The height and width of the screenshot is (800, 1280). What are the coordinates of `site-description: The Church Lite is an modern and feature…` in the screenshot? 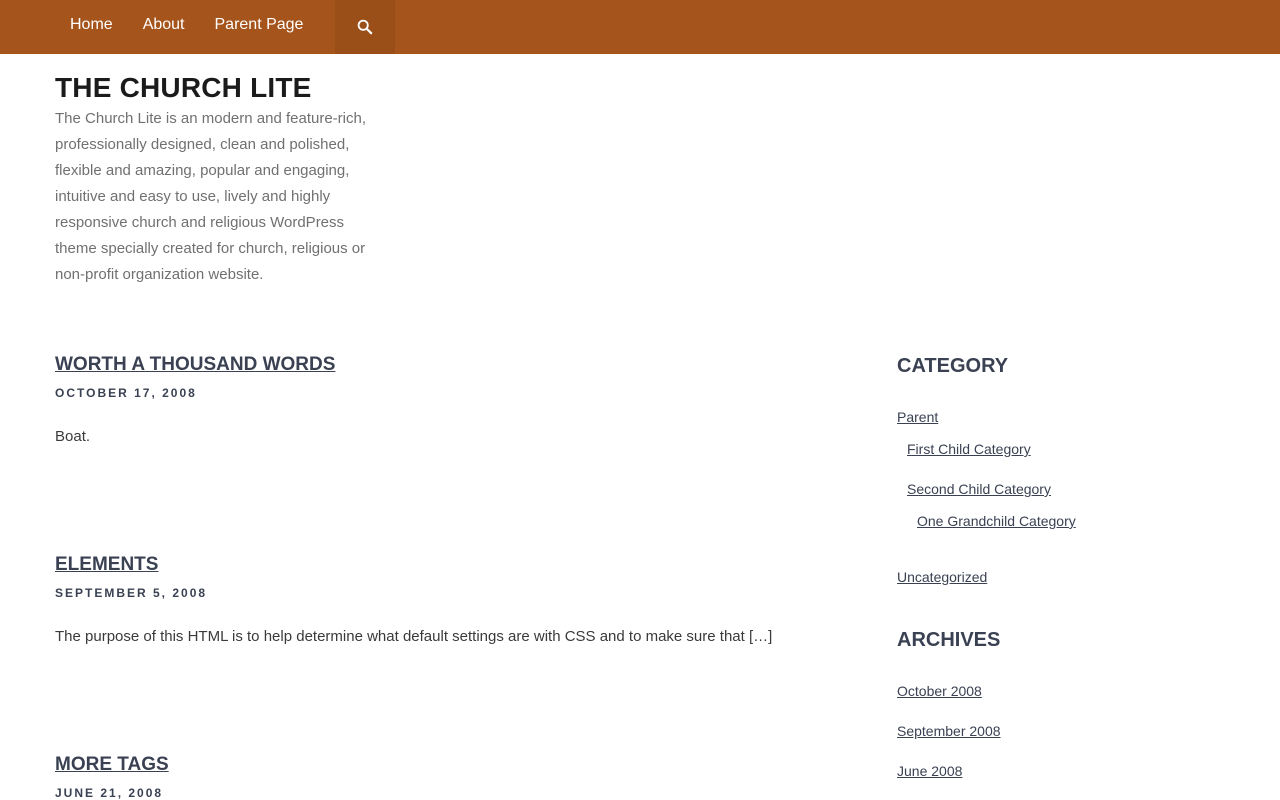 It's located at (210, 196).